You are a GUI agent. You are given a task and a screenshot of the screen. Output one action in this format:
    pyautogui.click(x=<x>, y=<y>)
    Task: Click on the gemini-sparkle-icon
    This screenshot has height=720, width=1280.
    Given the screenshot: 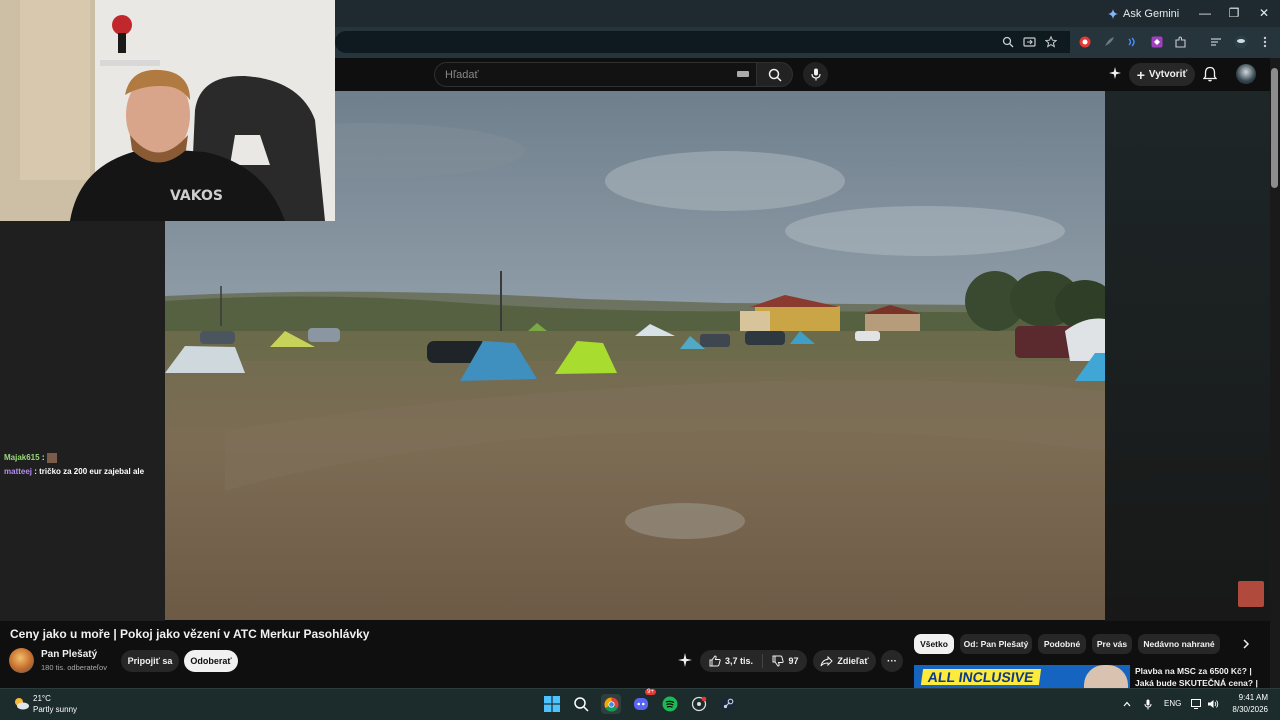 What is the action you would take?
    pyautogui.click(x=1113, y=13)
    